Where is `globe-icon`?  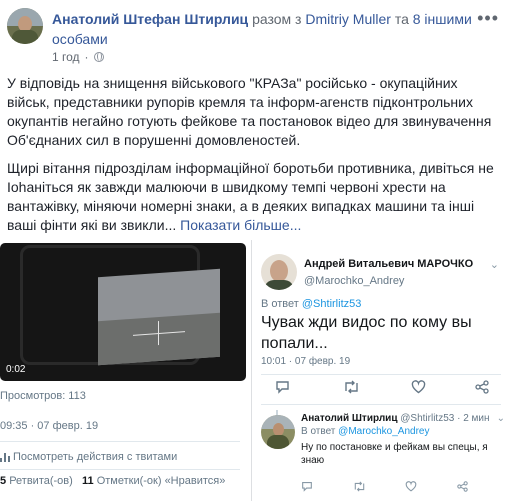 globe-icon is located at coordinates (98, 57).